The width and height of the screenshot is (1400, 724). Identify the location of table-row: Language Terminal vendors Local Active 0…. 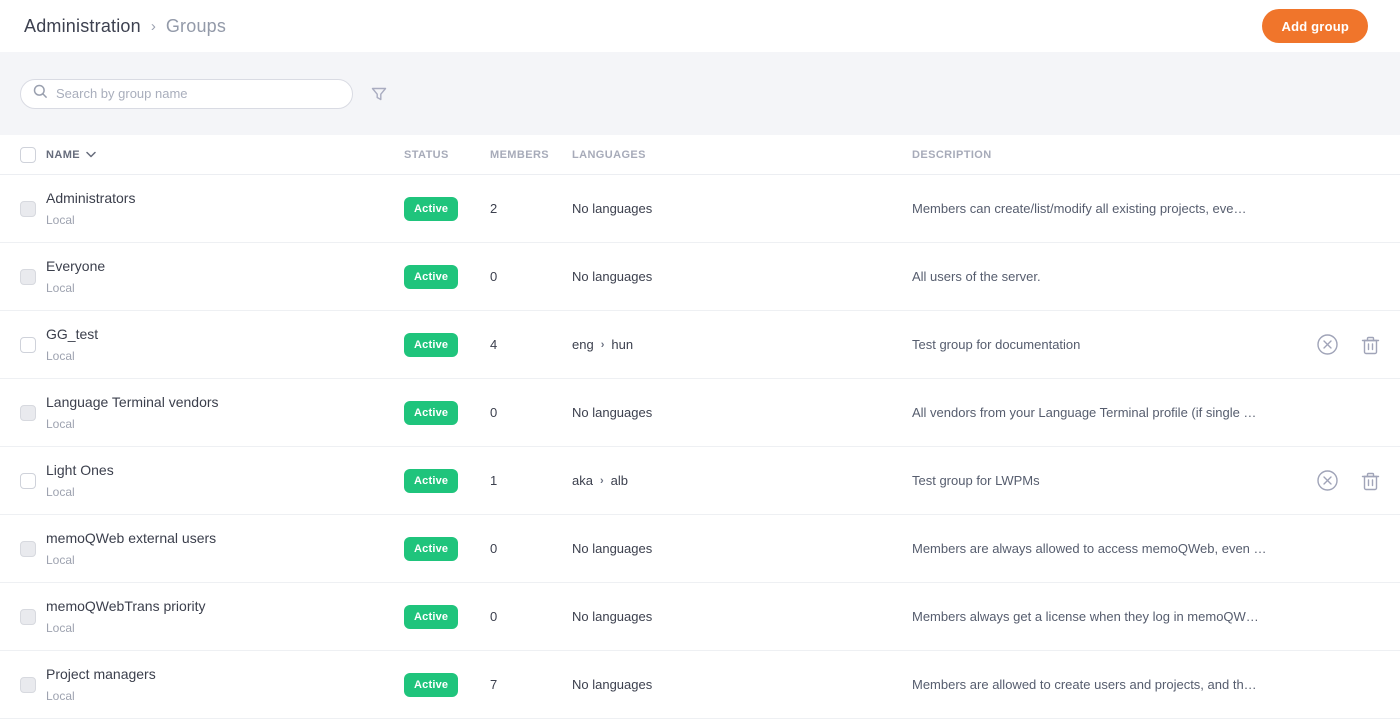
(700, 413).